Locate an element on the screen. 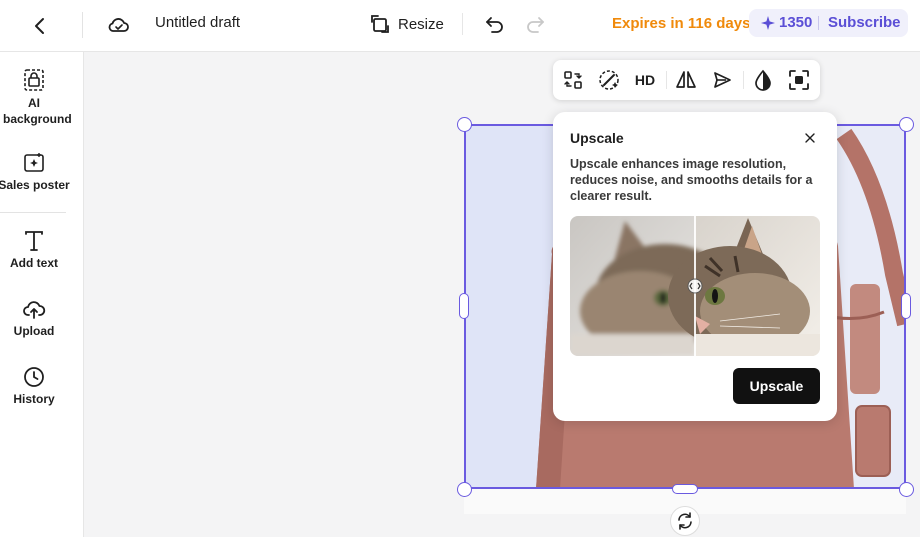 The height and width of the screenshot is (537, 920). history-icon is located at coordinates (34, 377).